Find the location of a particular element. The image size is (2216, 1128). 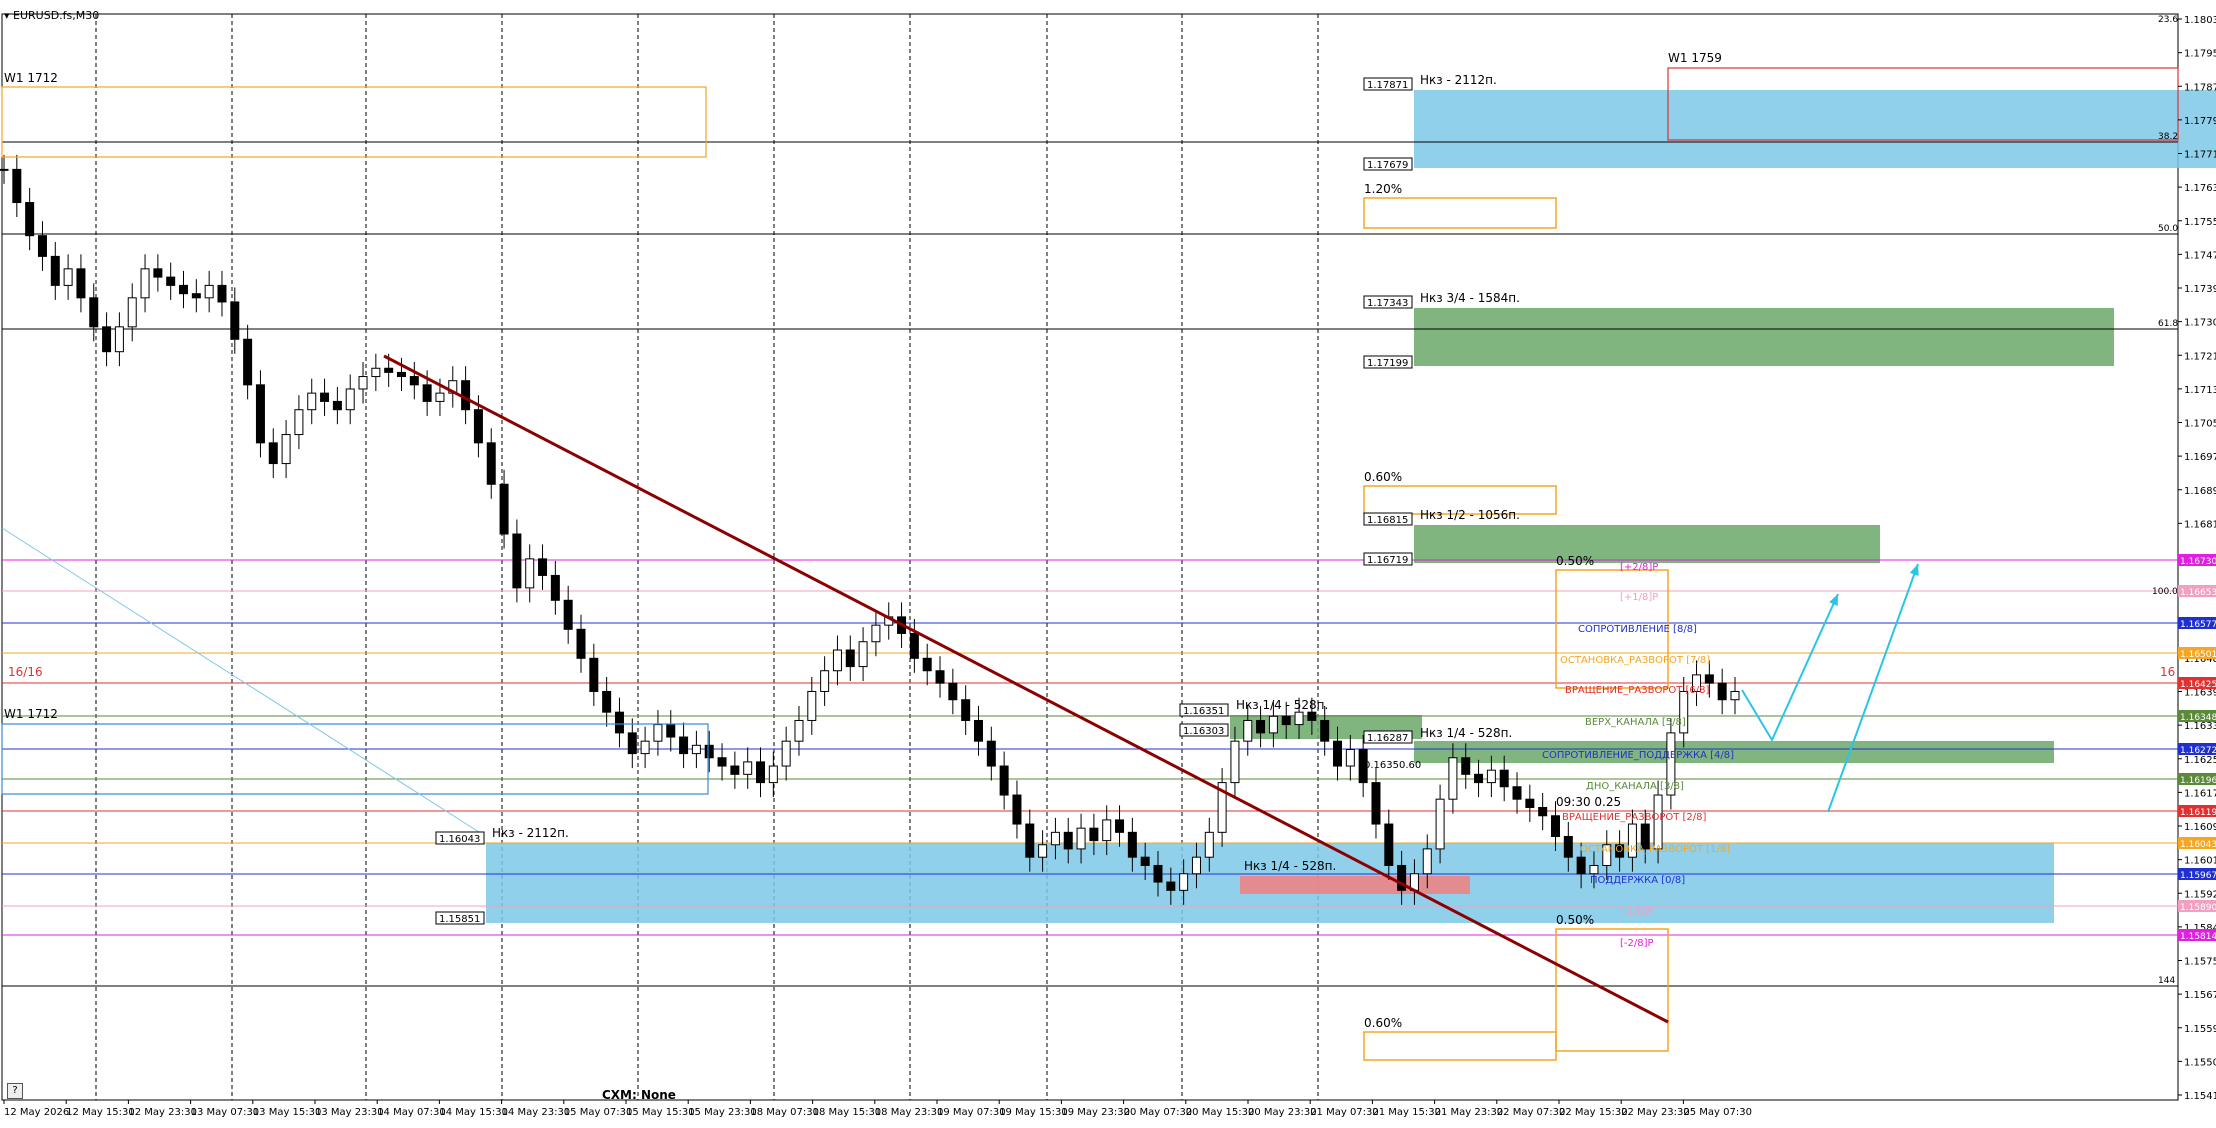

murrey-level-label: ВРАЩЕНИЕ_РАЗВОРОТ [2/8] is located at coordinates (1634, 817).